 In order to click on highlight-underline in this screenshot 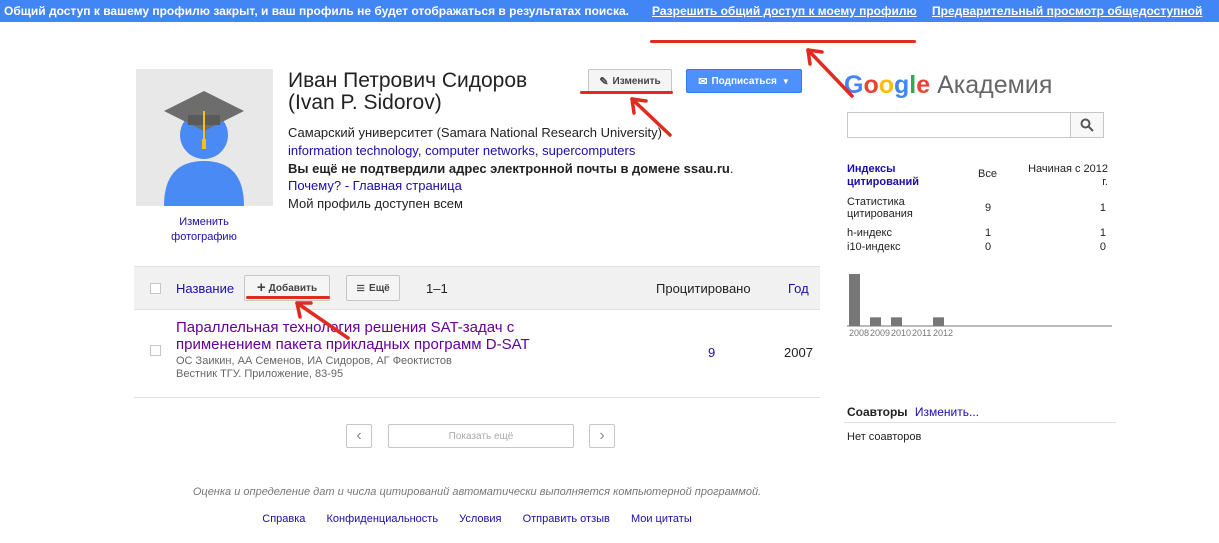, I will do `click(783, 41)`.